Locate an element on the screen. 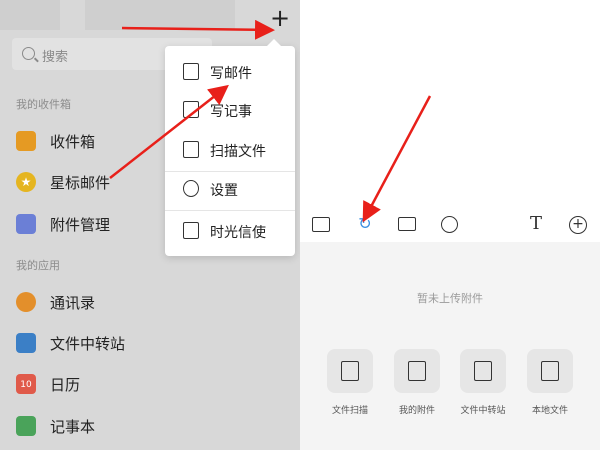 The height and width of the screenshot is (450, 600). menu-item-compose: 写邮件 is located at coordinates (230, 72).